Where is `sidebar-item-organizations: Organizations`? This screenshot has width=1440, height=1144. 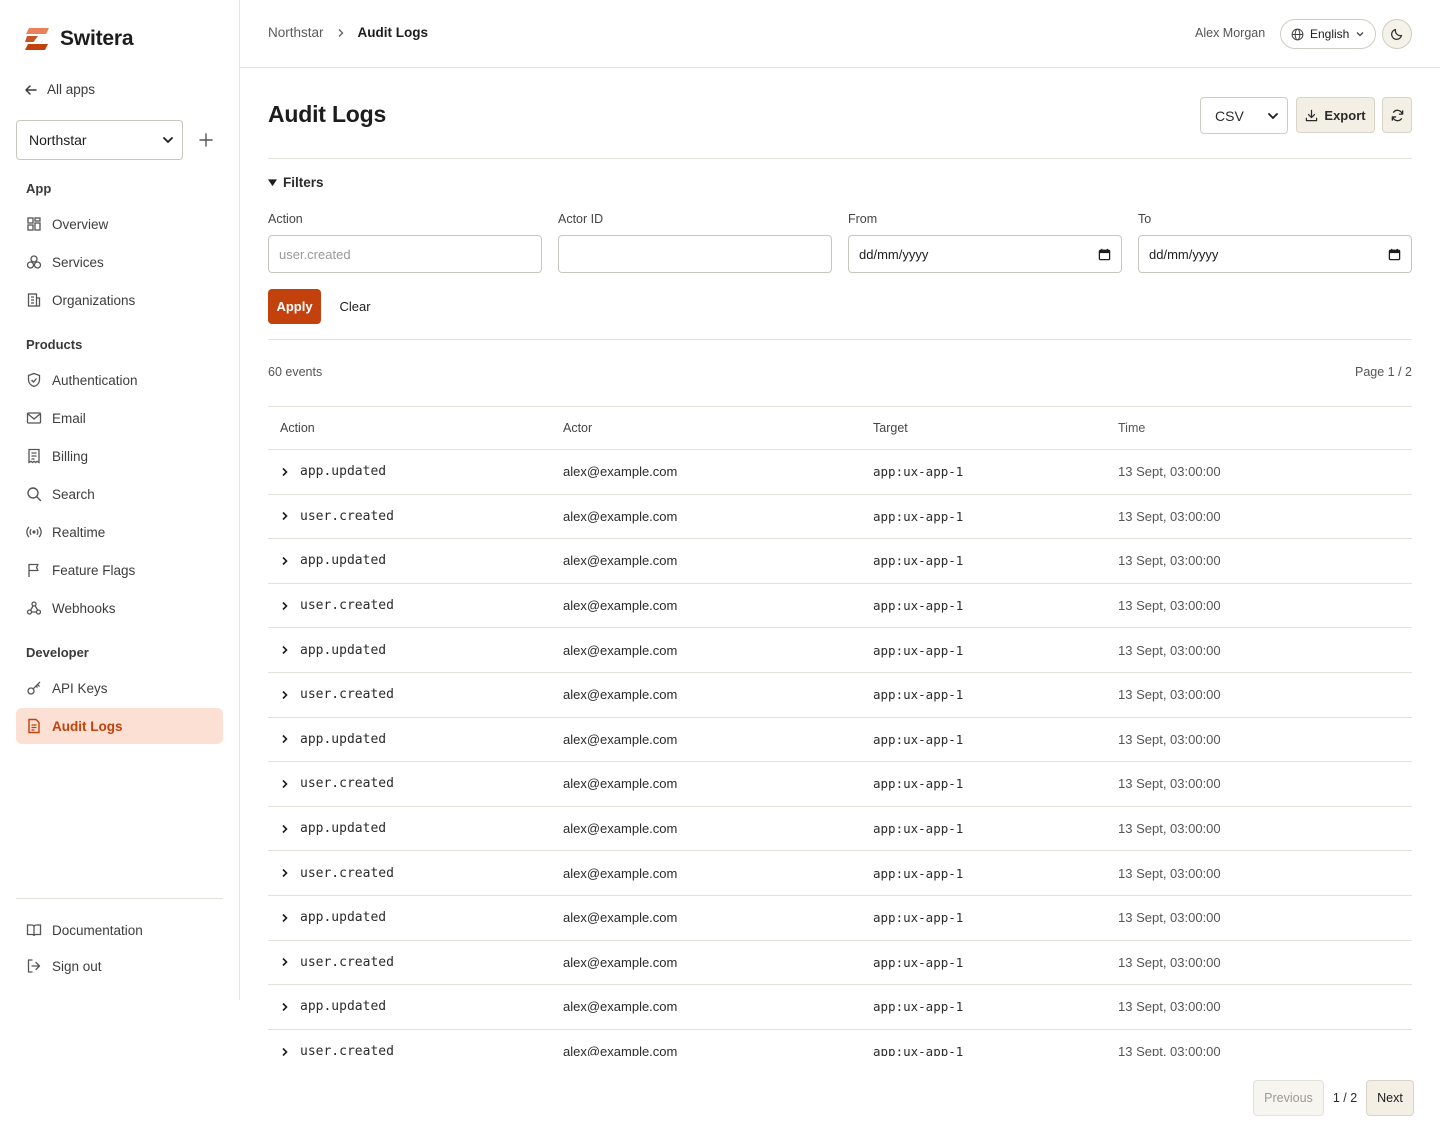
sidebar-item-organizations: Organizations is located at coordinates (119, 300).